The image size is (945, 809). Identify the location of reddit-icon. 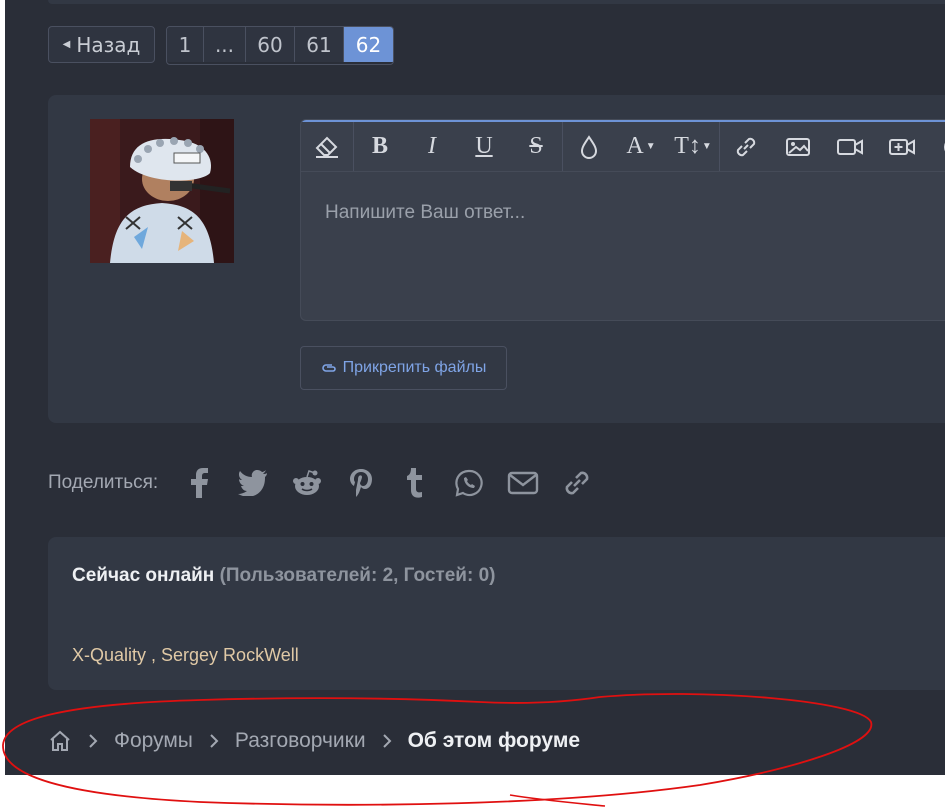
(307, 483).